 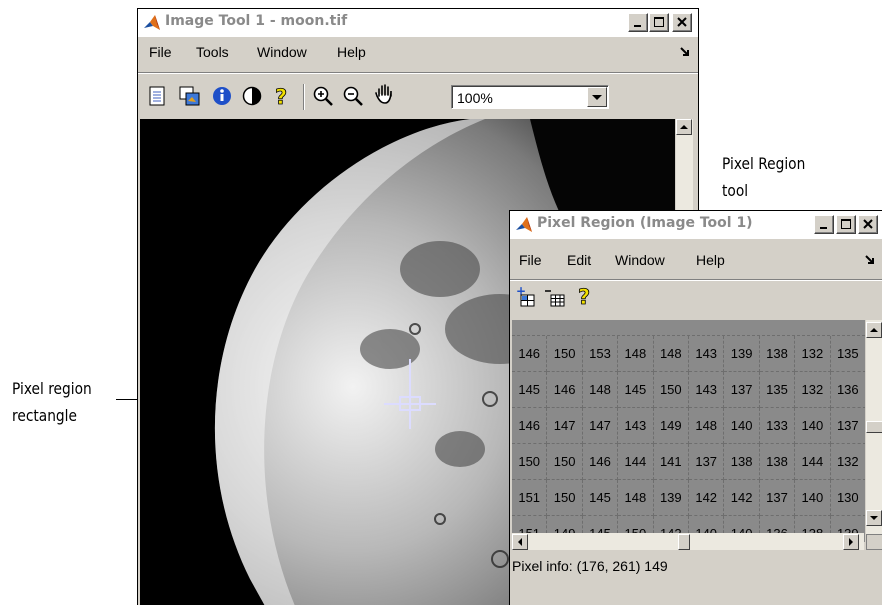 What do you see at coordinates (418, 95) in the screenshot?
I see `toolbar: ?` at bounding box center [418, 95].